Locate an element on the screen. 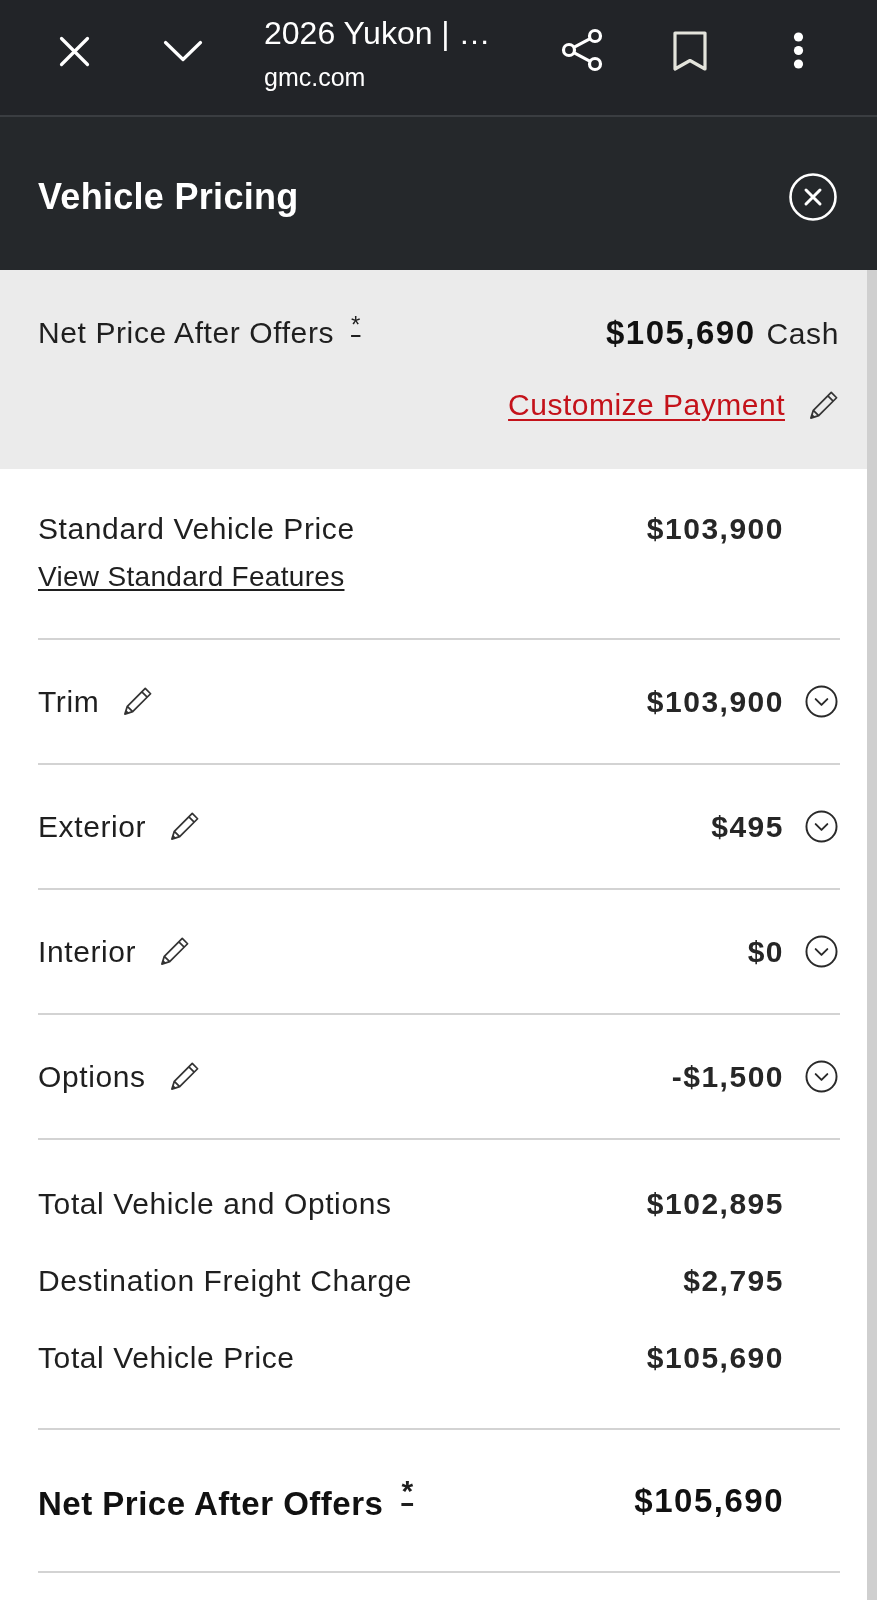 The height and width of the screenshot is (1600, 877). item-label: Interior is located at coordinates (87, 951).